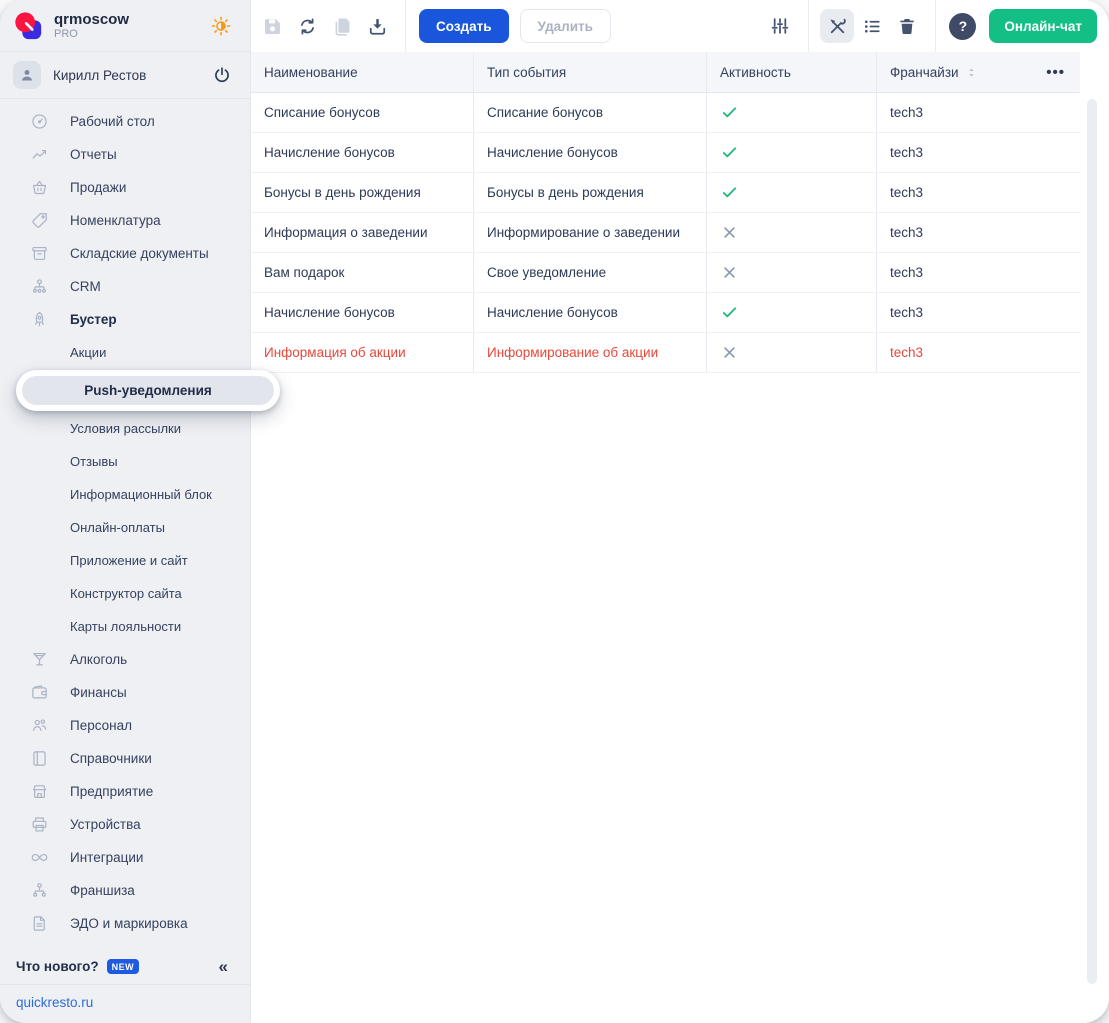 The image size is (1109, 1023). What do you see at coordinates (125, 75) in the screenshot?
I see `user-row: Кирилл Рестов` at bounding box center [125, 75].